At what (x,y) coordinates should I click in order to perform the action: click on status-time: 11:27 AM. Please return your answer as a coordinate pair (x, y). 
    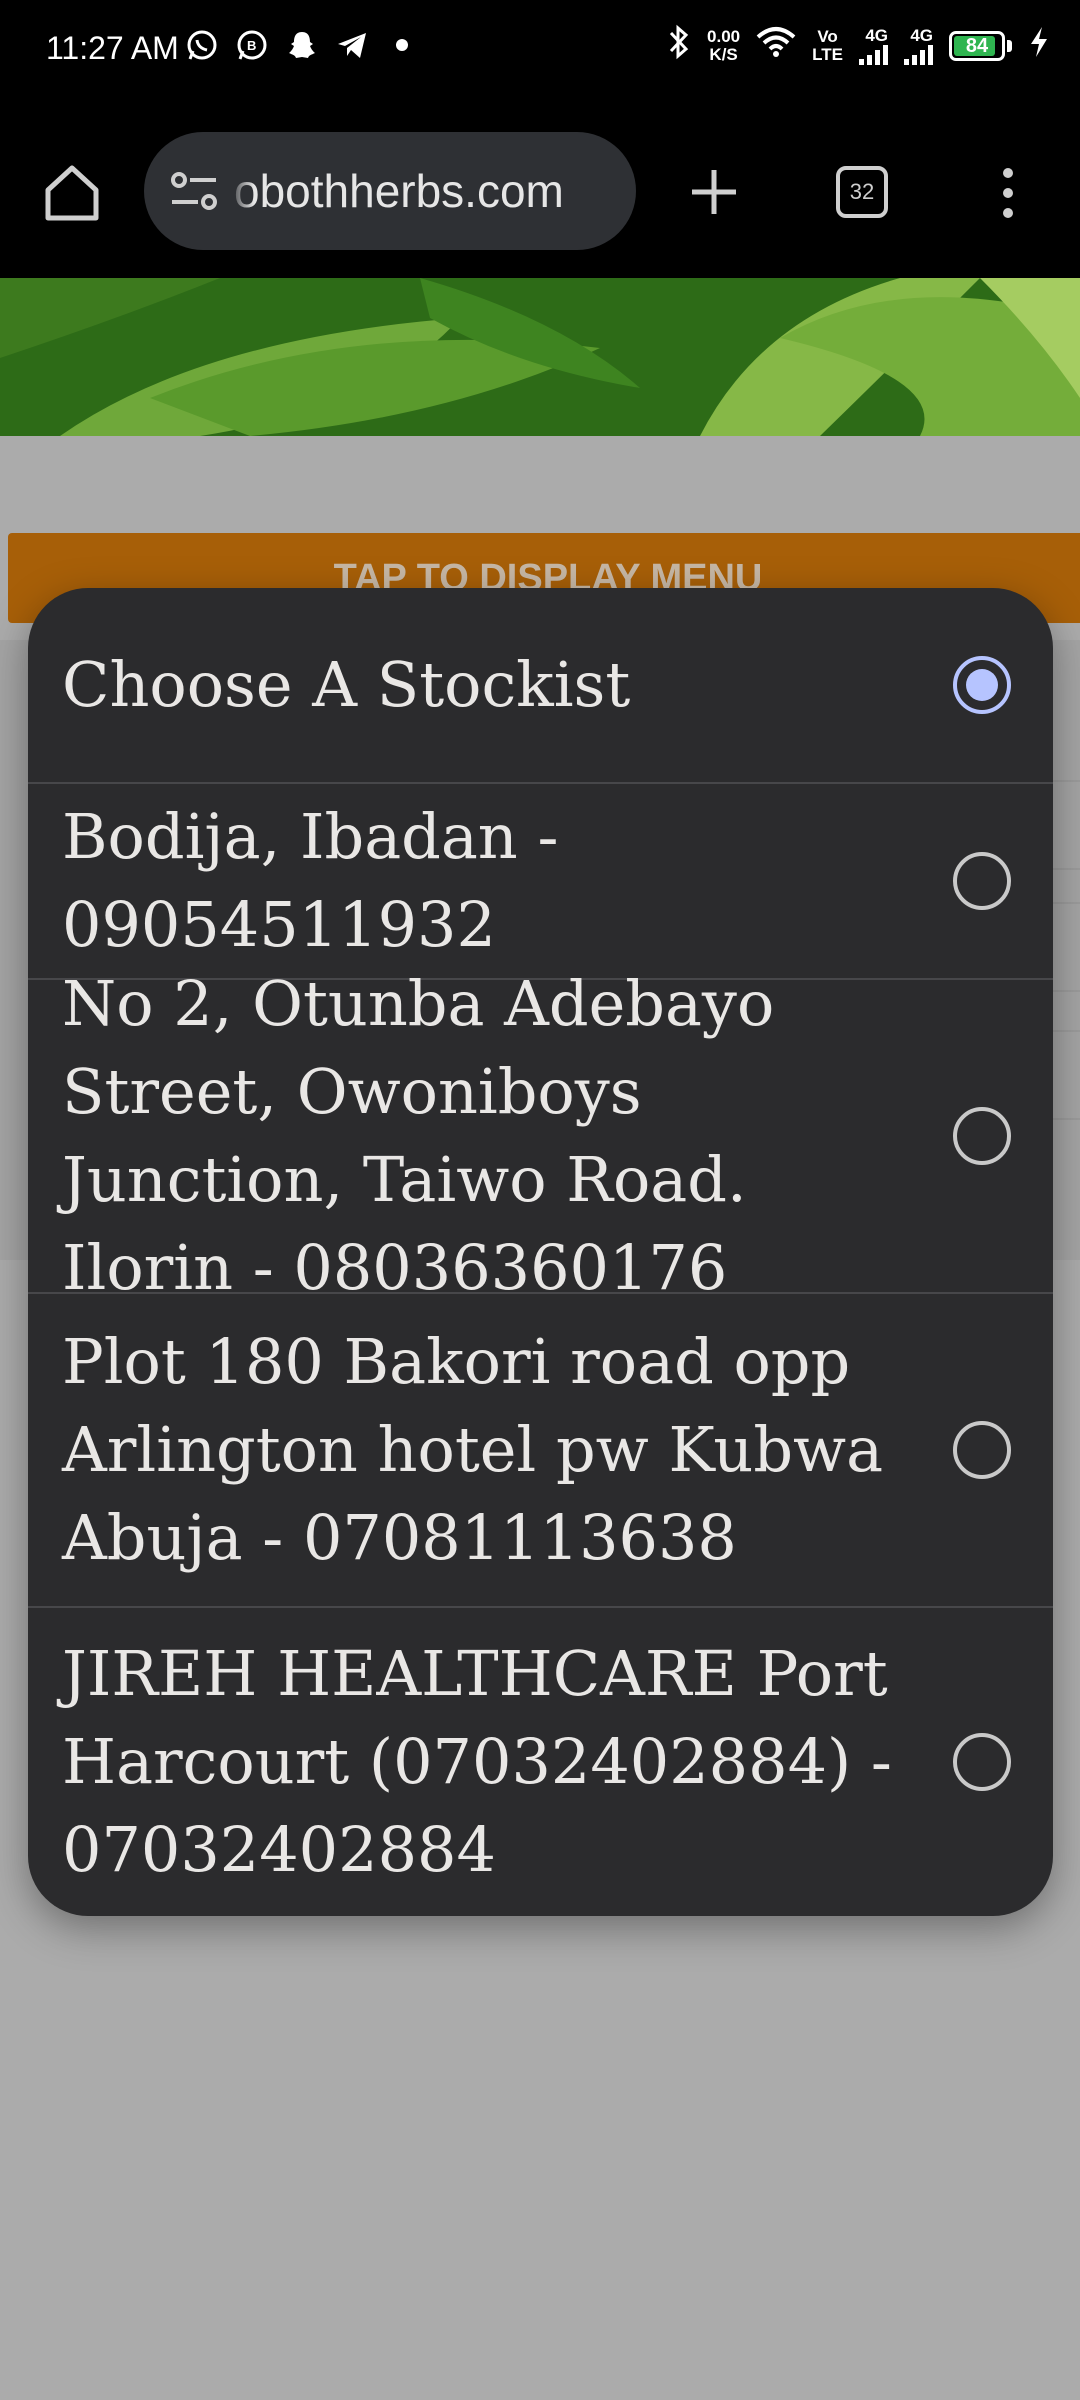
    Looking at the image, I should click on (112, 48).